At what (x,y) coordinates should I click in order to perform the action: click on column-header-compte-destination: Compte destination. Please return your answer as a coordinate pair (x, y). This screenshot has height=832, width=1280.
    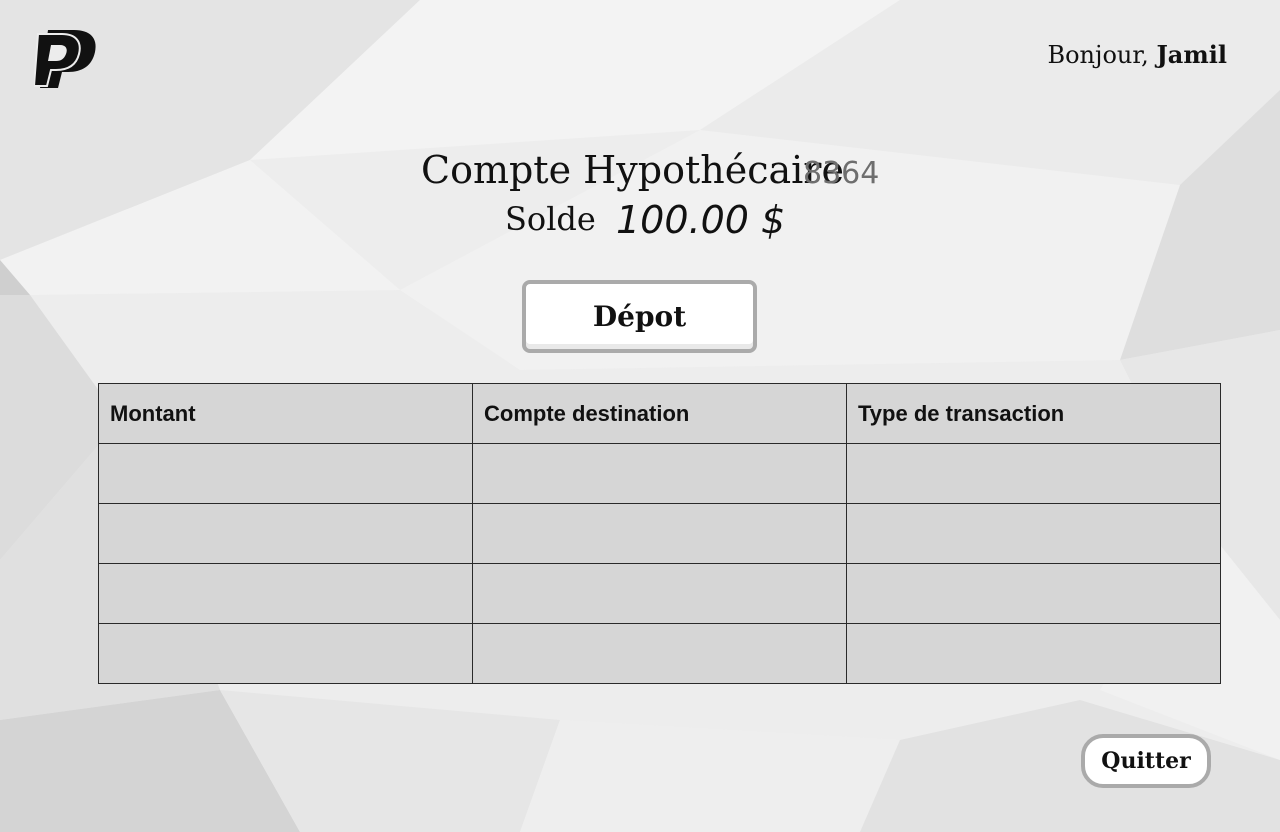
    Looking at the image, I should click on (659, 413).